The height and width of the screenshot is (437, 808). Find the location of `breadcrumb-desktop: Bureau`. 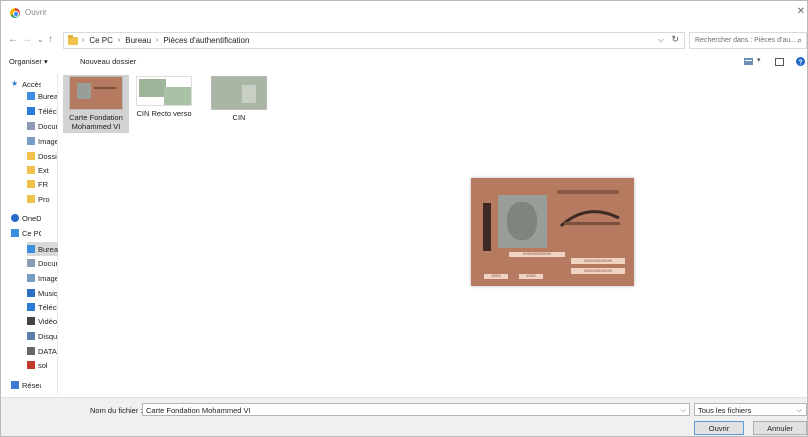

breadcrumb-desktop: Bureau is located at coordinates (138, 40).